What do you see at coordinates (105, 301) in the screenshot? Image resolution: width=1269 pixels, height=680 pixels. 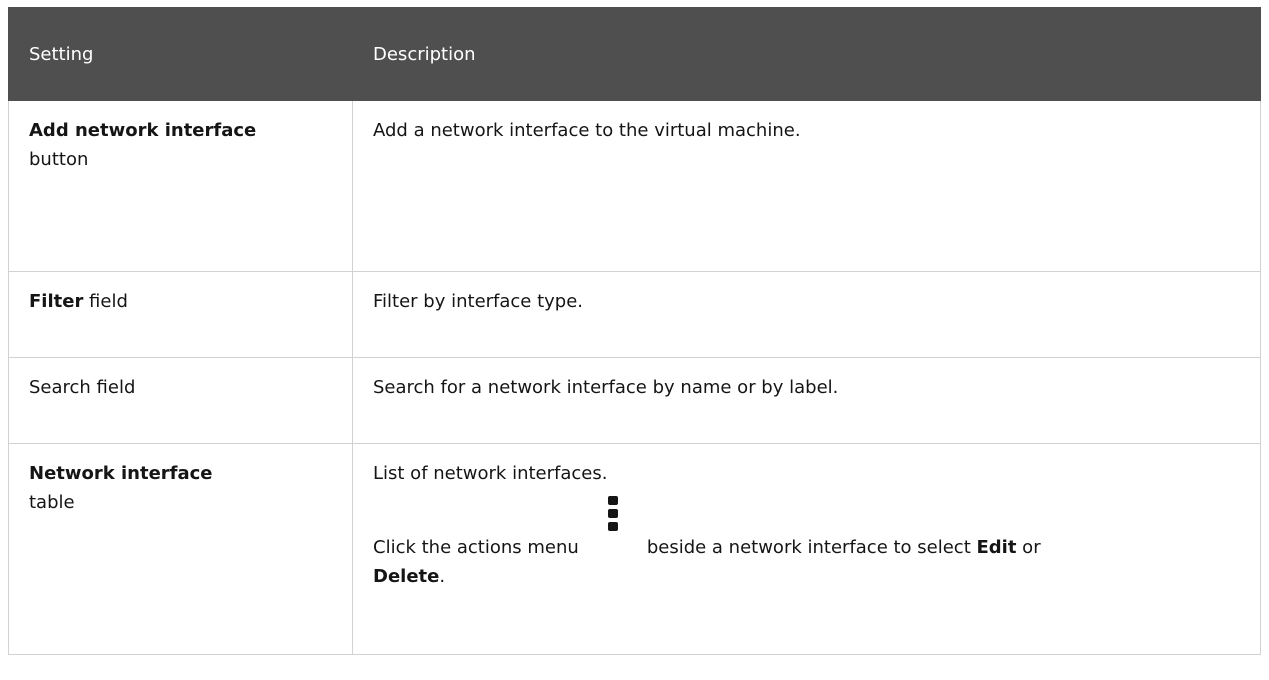 I see `setting-type: field` at bounding box center [105, 301].